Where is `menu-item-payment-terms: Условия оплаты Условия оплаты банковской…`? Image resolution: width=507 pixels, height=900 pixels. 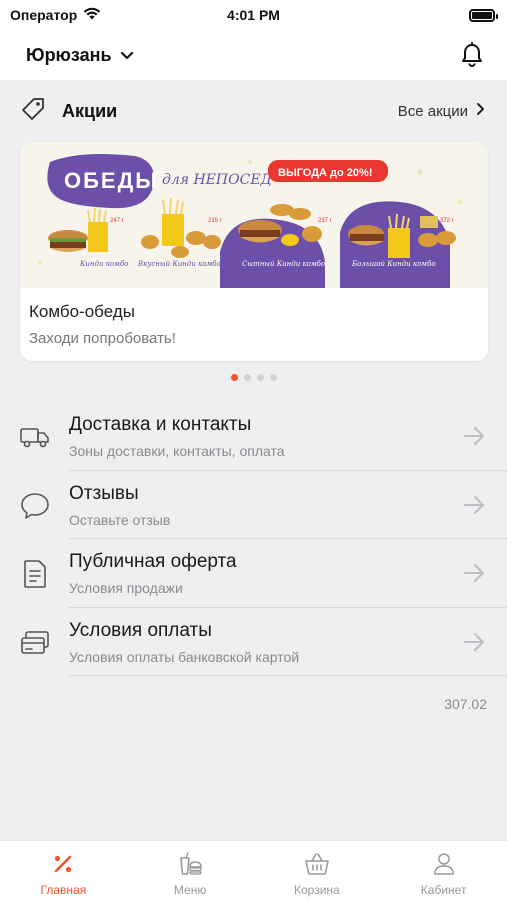
menu-item-payment-terms: Условия оплаты Условия оплаты банковской… is located at coordinates (253, 642).